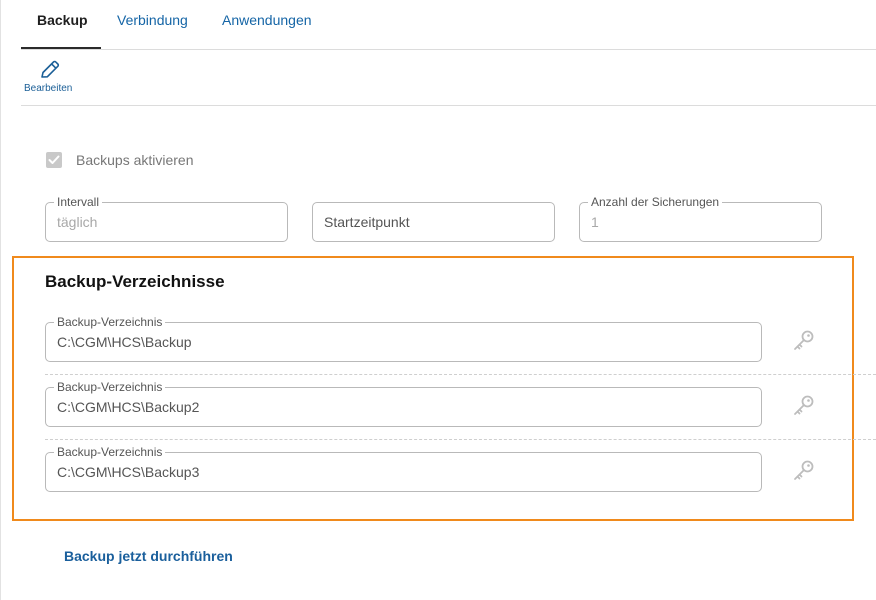 The width and height of the screenshot is (876, 600). Describe the element at coordinates (77, 222) in the screenshot. I see `interval-value: täglich` at that location.